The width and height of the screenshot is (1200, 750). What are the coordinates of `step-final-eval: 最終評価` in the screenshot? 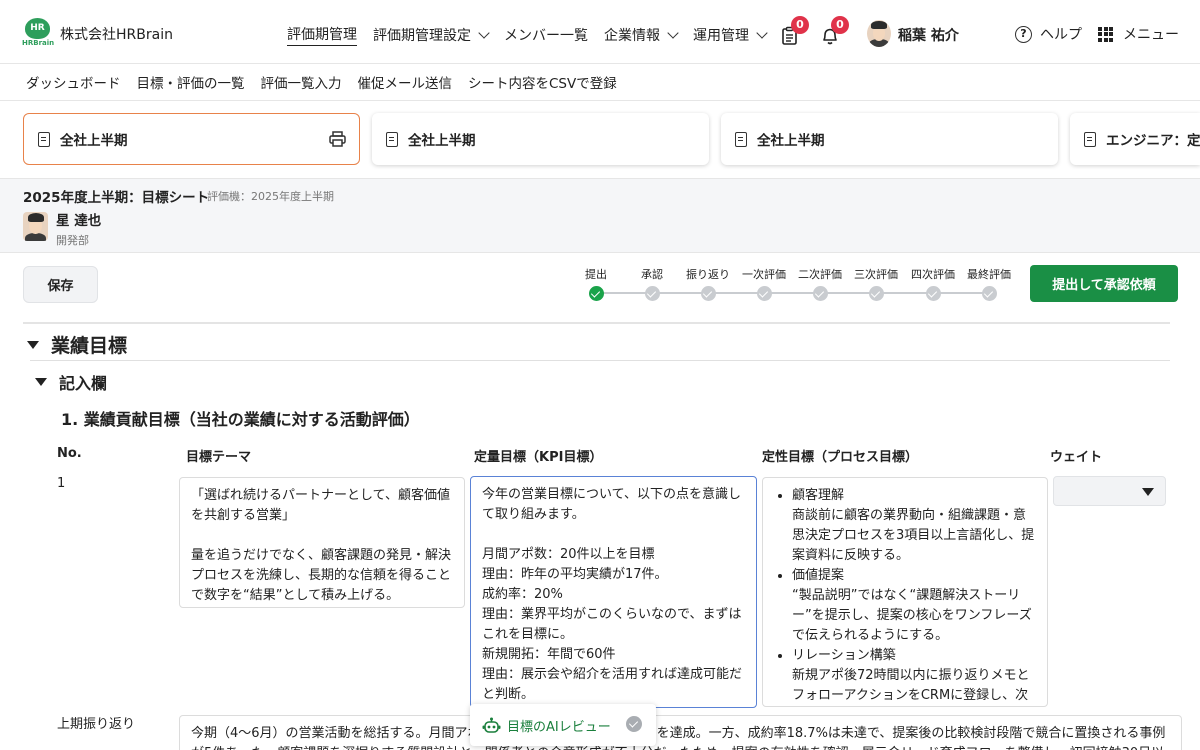 It's located at (989, 283).